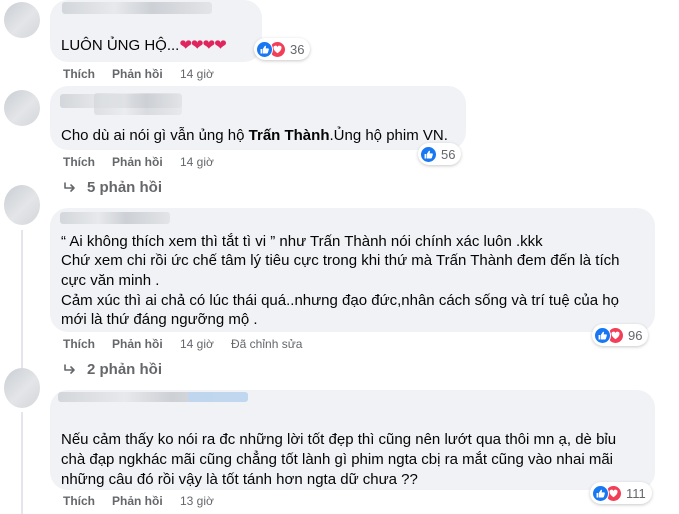  Describe the element at coordinates (297, 49) in the screenshot. I see `reaction-count: 36` at that location.